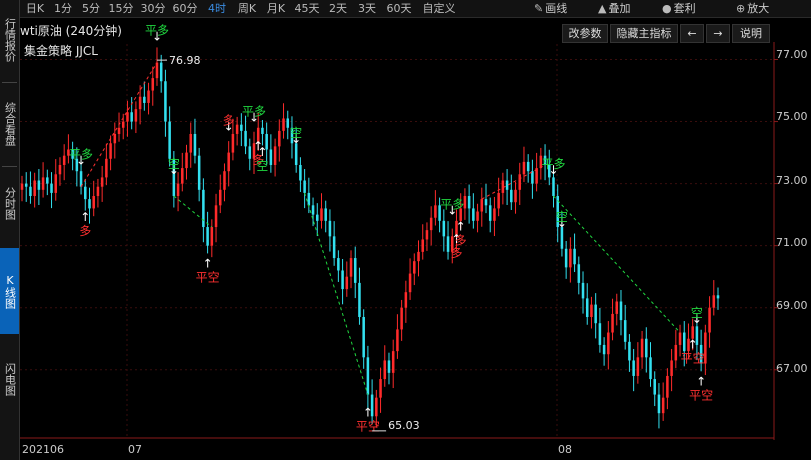  Describe the element at coordinates (404, 425) in the screenshot. I see `low-value-label: 65.03` at that location.